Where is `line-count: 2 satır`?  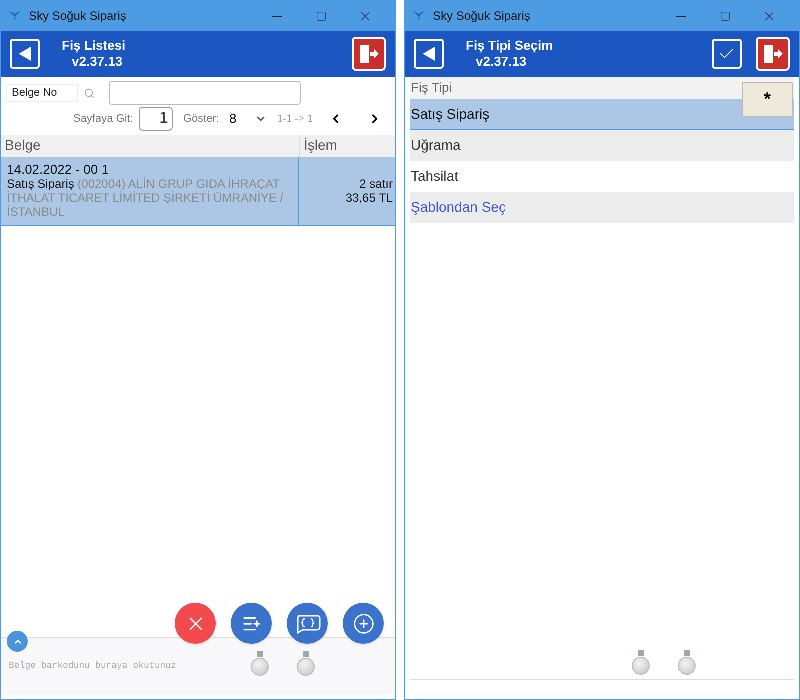 line-count: 2 satır is located at coordinates (376, 184).